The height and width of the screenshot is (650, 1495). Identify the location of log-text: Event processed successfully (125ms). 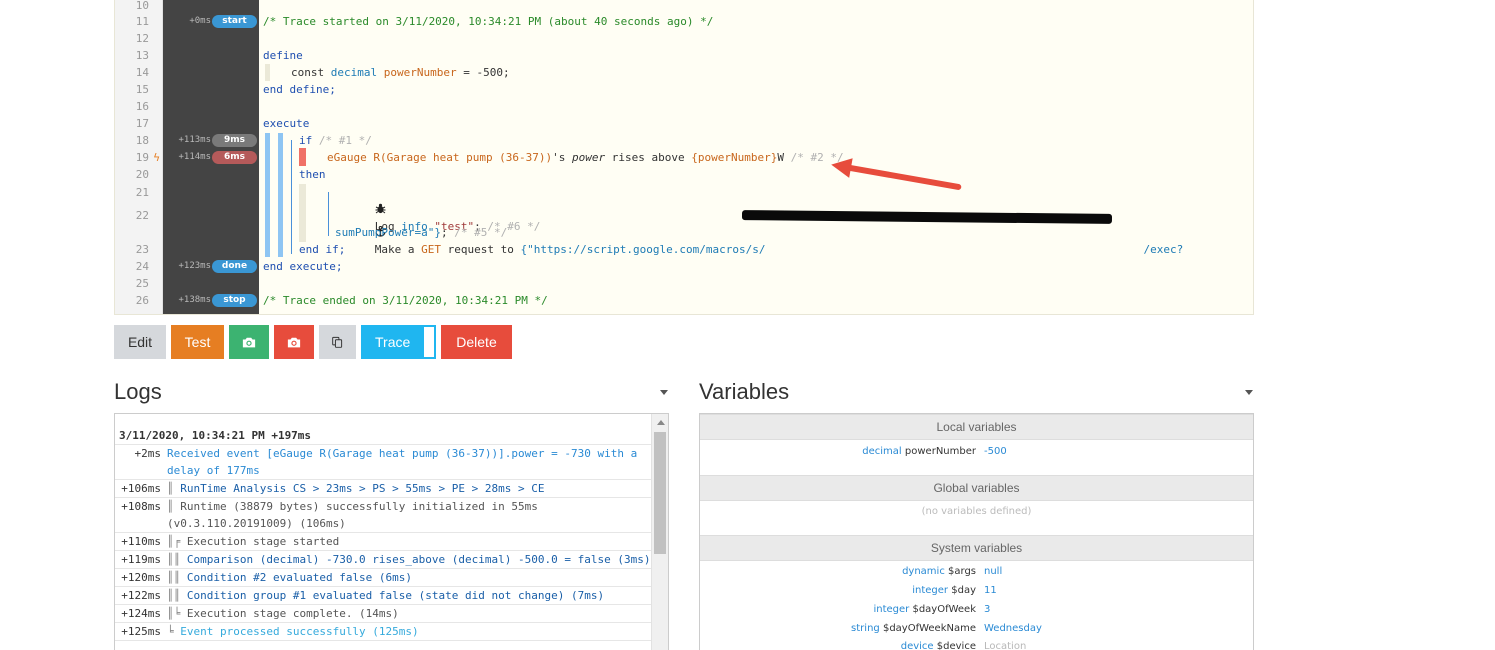
(299, 631).